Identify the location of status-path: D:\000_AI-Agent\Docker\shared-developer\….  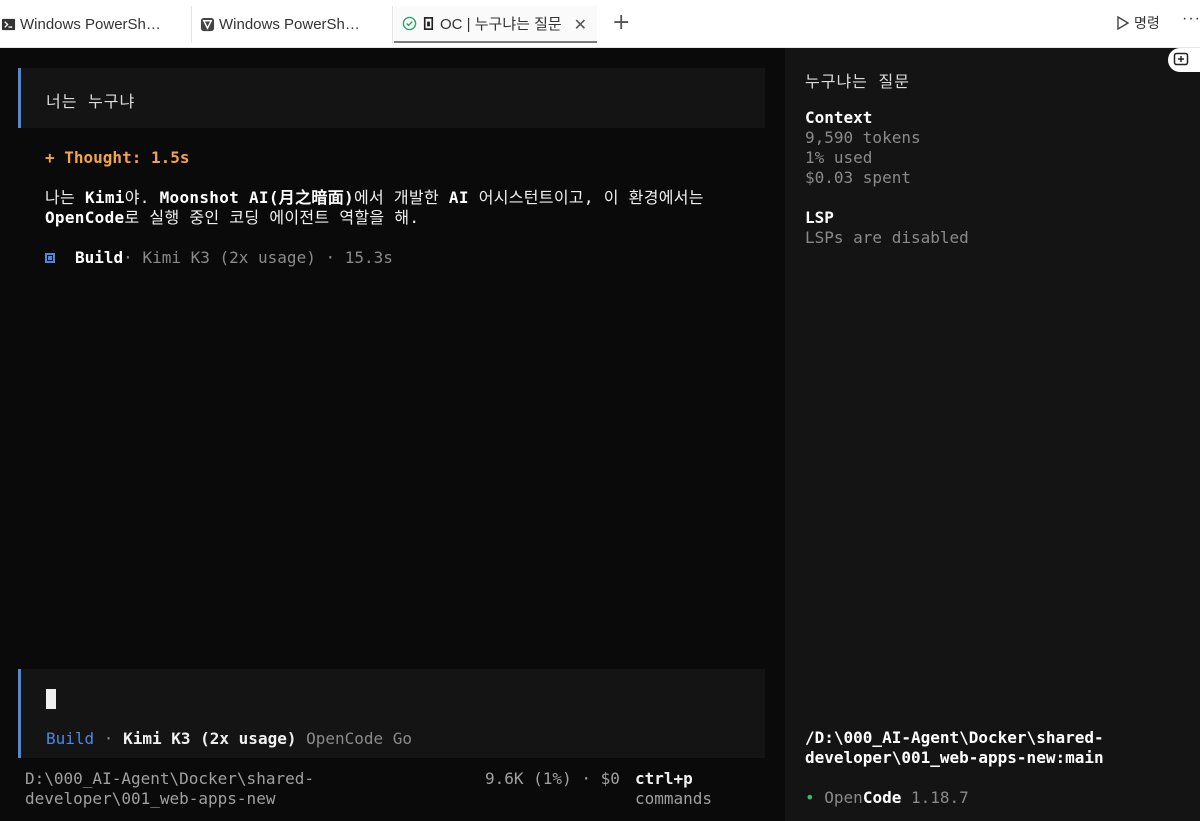
(169, 788).